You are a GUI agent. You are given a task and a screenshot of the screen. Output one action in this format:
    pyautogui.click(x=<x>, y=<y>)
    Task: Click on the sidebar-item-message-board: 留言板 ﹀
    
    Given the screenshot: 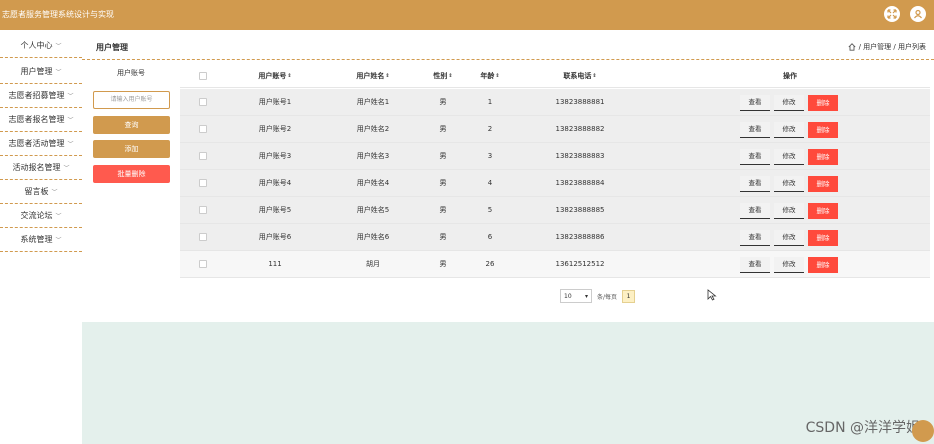 What is the action you would take?
    pyautogui.click(x=41, y=192)
    